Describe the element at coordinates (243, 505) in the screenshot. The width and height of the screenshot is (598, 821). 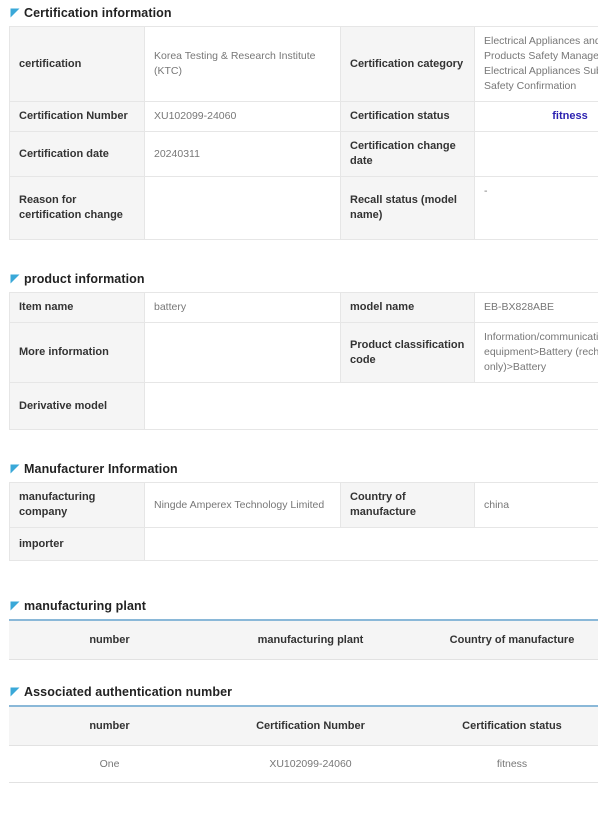
I see `row-value-manufacturing-company: Ningde Amperex Technology Limited` at that location.